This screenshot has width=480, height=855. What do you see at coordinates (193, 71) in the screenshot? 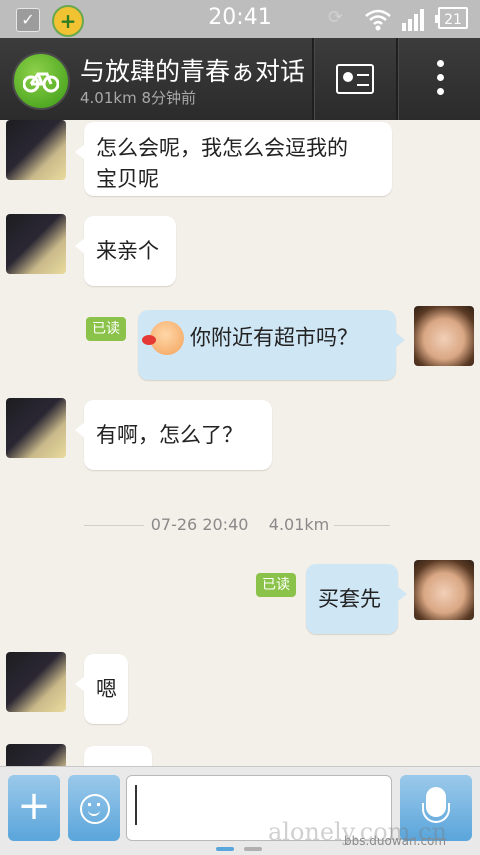
I see `chat-title: 与放肆的青春ぁ对话` at bounding box center [193, 71].